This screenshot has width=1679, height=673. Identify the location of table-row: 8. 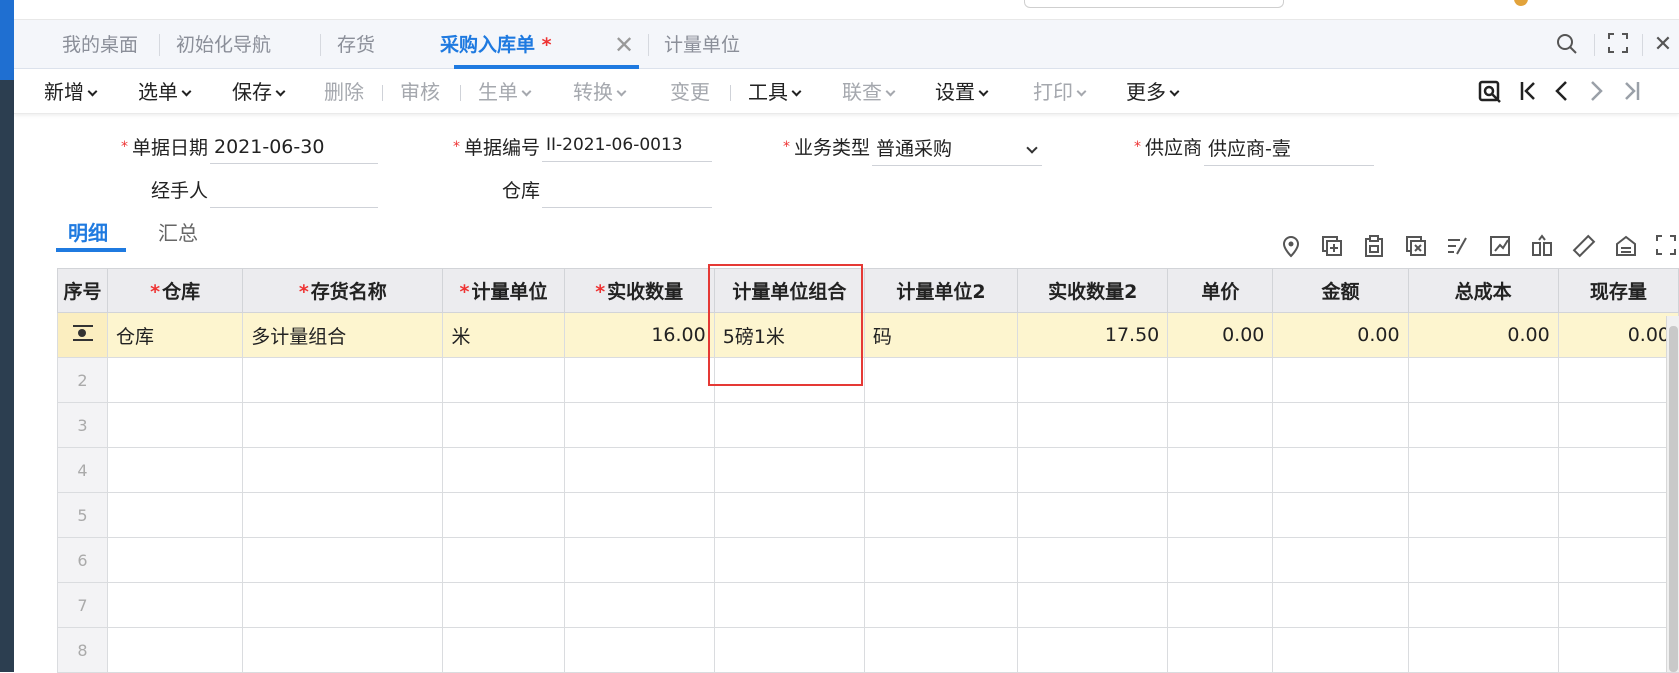
(867, 650).